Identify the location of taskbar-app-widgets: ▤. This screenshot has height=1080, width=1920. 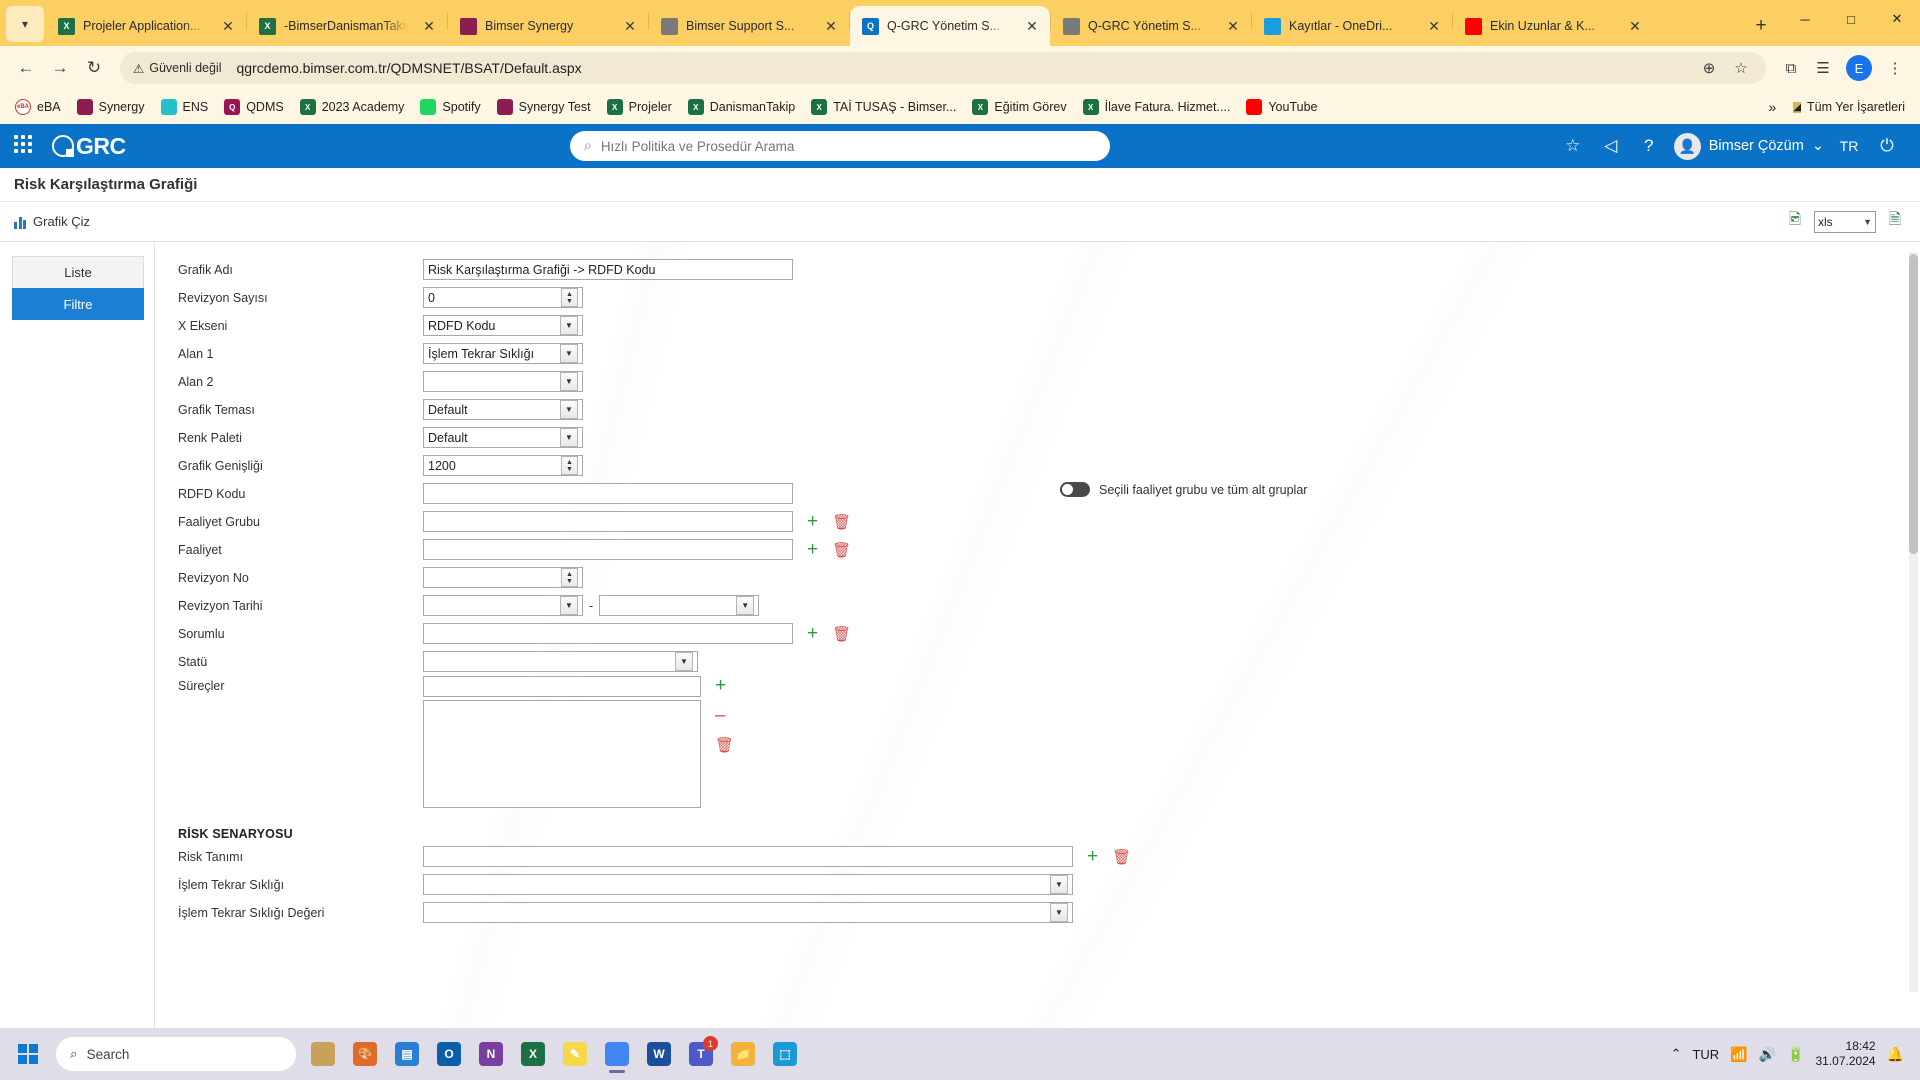
(407, 1054).